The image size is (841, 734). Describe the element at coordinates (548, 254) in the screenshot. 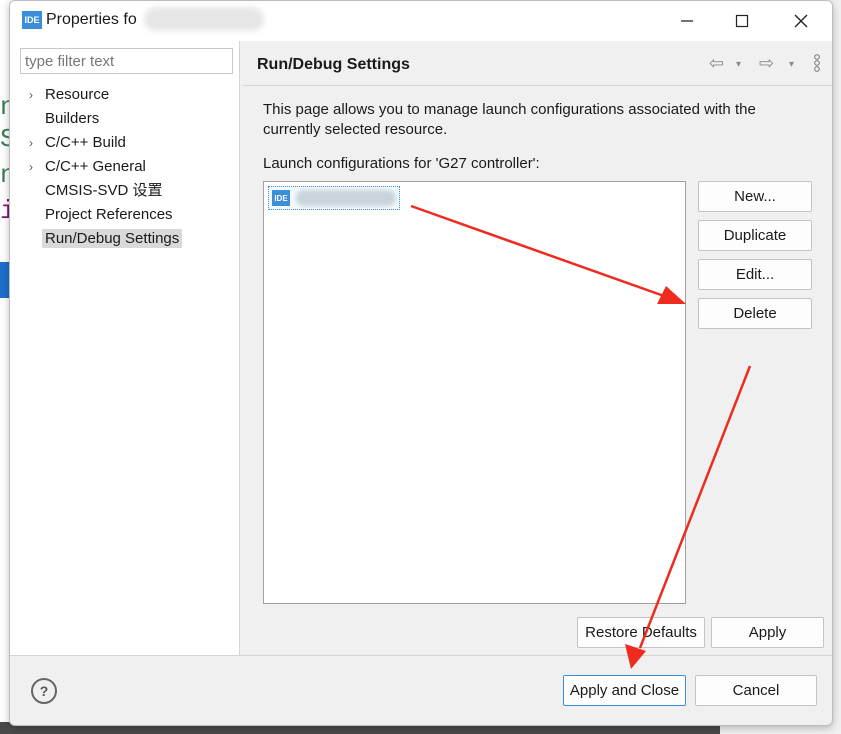

I see `annotation-arrow-to-delete` at that location.